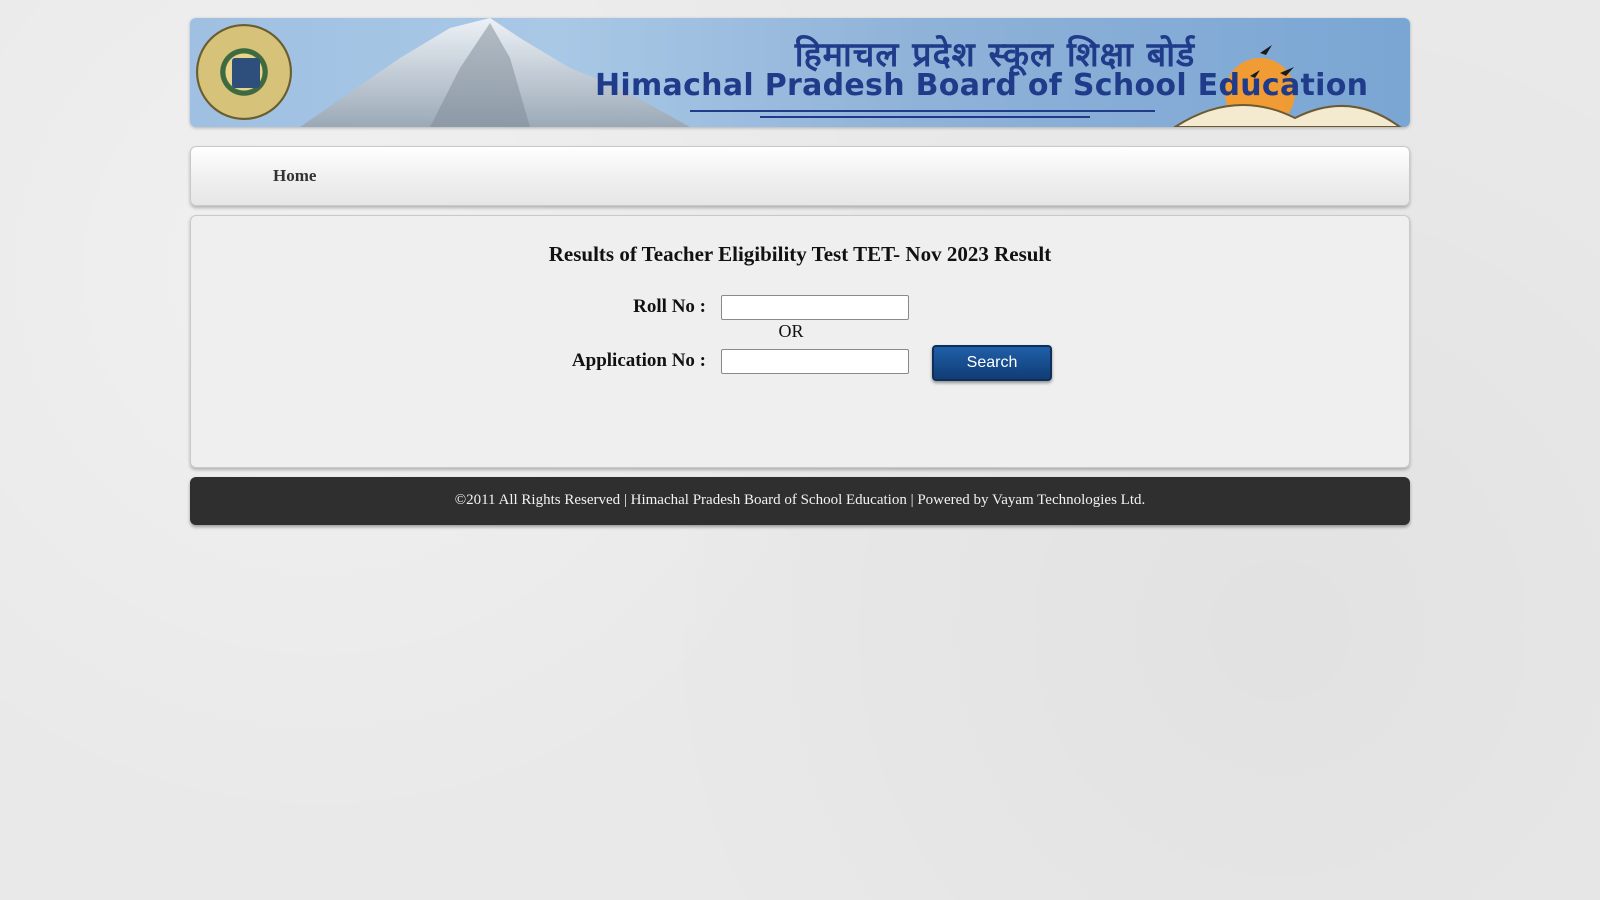 This screenshot has height=900, width=1600. What do you see at coordinates (294, 176) in the screenshot?
I see `nav-home-link: Home` at bounding box center [294, 176].